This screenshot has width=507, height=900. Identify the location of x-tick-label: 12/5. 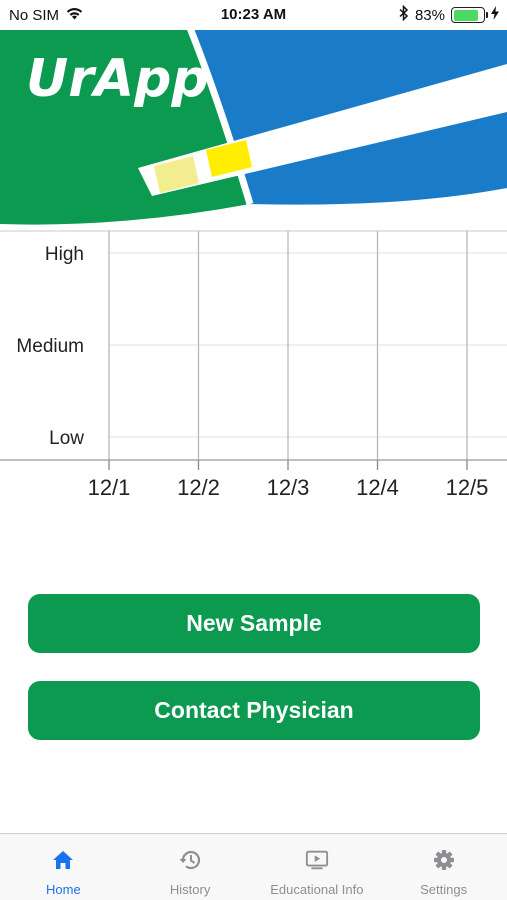
(467, 487).